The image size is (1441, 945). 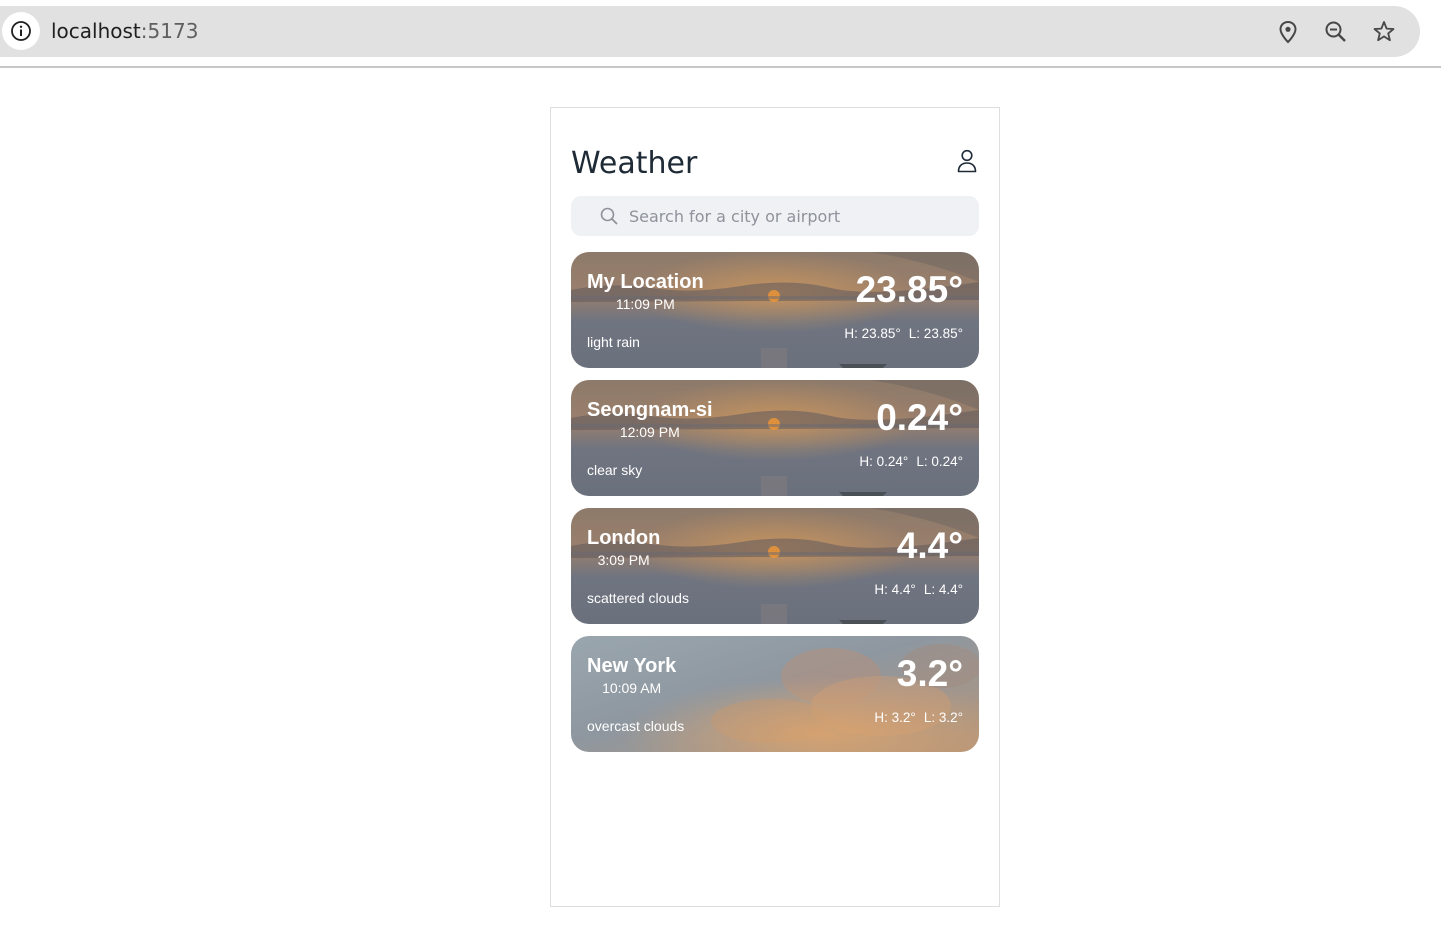 What do you see at coordinates (1336, 32) in the screenshot?
I see `zoom-out-icon` at bounding box center [1336, 32].